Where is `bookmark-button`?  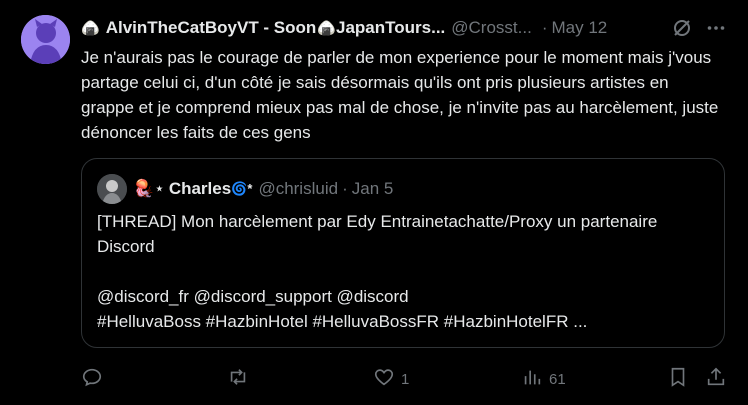
bookmark-button is located at coordinates (678, 379).